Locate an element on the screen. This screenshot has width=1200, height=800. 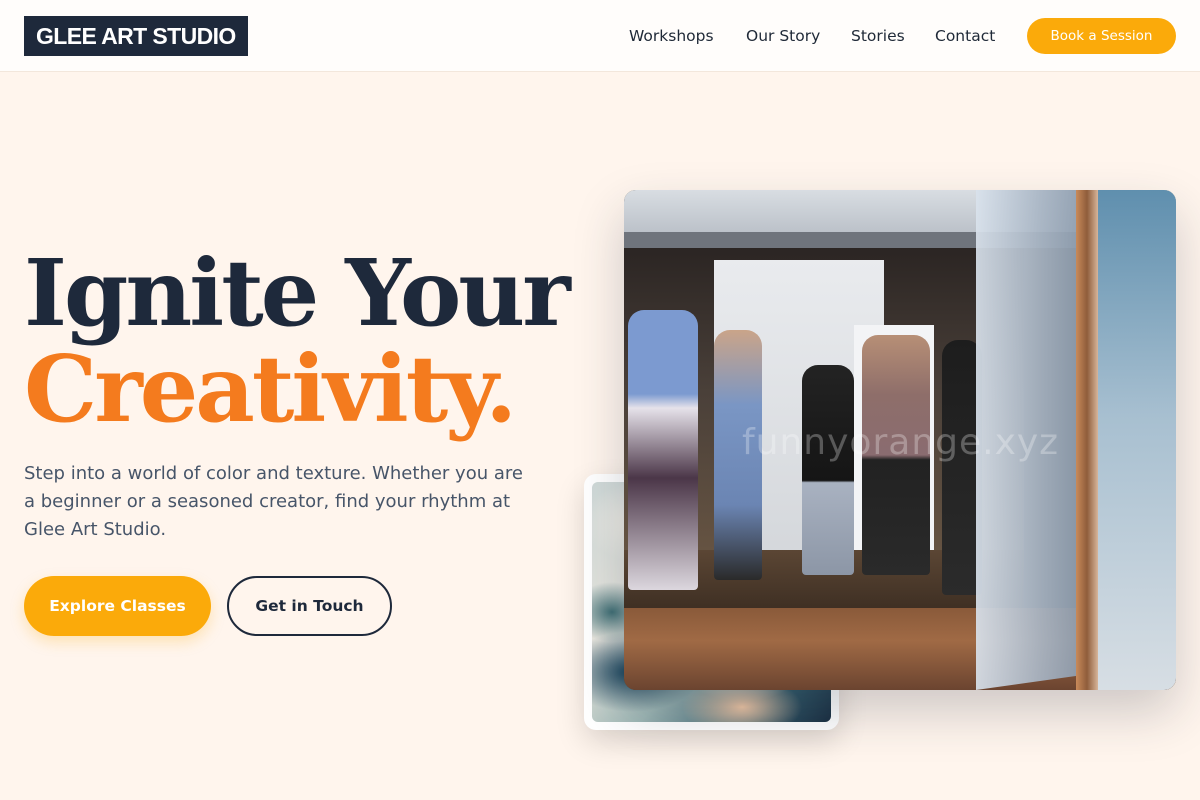
nav-link-our-story: Our Story is located at coordinates (783, 36).